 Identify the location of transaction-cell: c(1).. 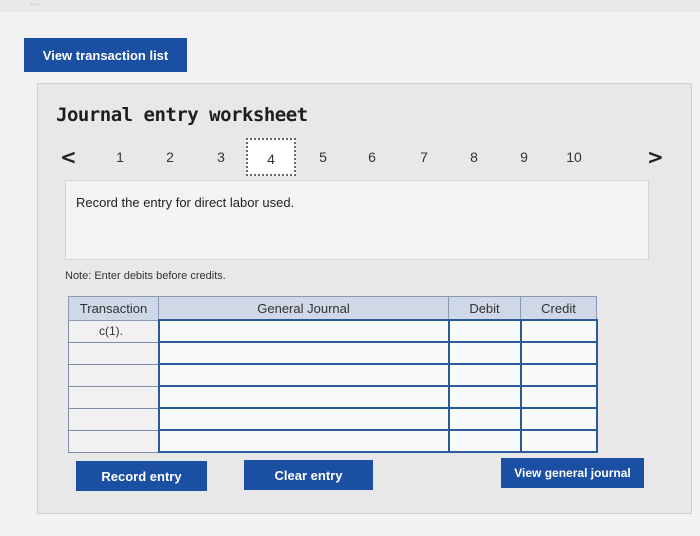
(113, 331).